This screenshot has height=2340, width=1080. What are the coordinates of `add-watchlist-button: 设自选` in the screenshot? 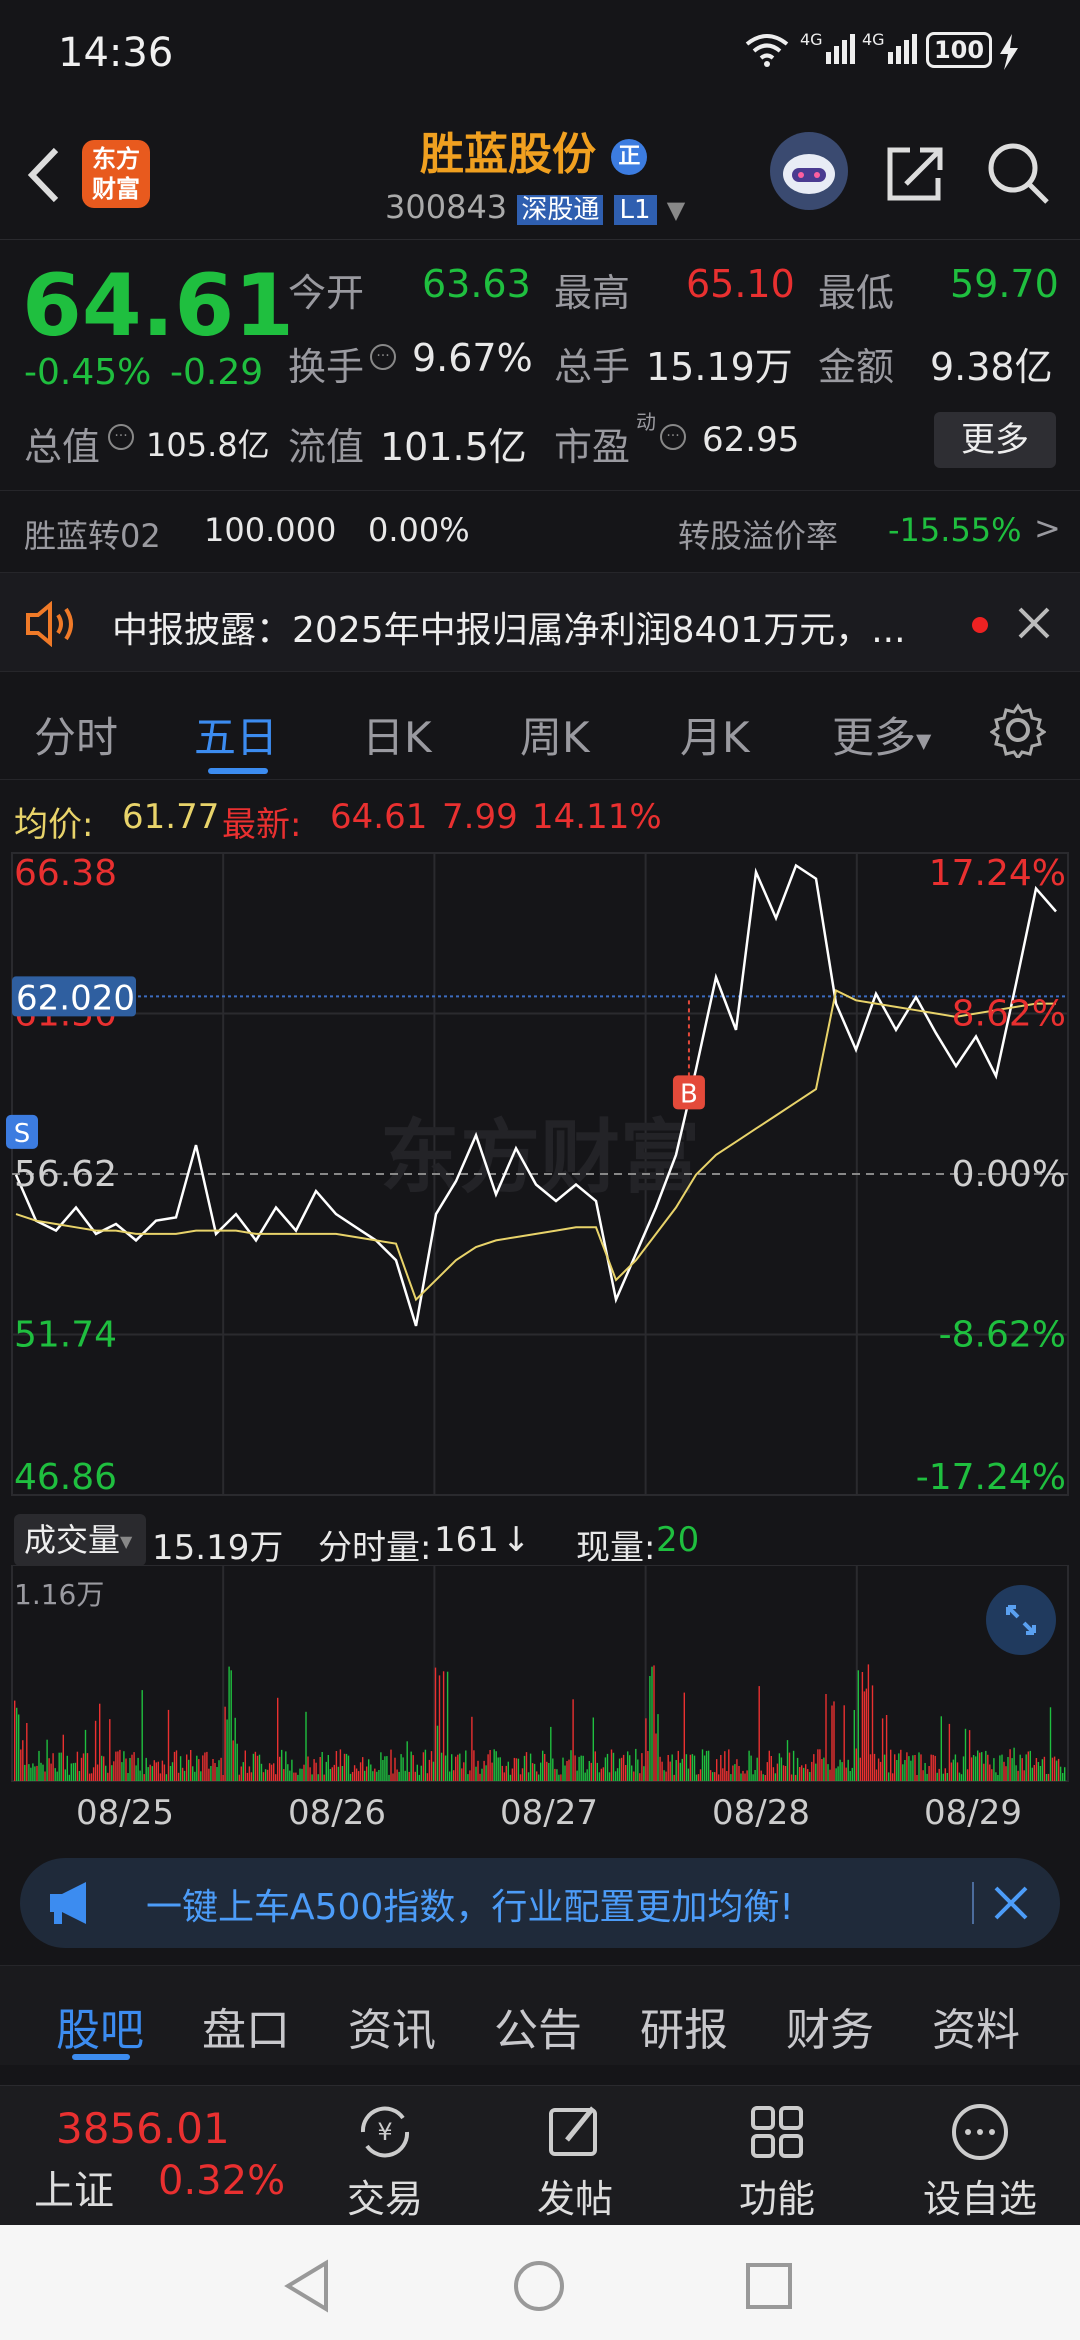 It's located at (980, 2160).